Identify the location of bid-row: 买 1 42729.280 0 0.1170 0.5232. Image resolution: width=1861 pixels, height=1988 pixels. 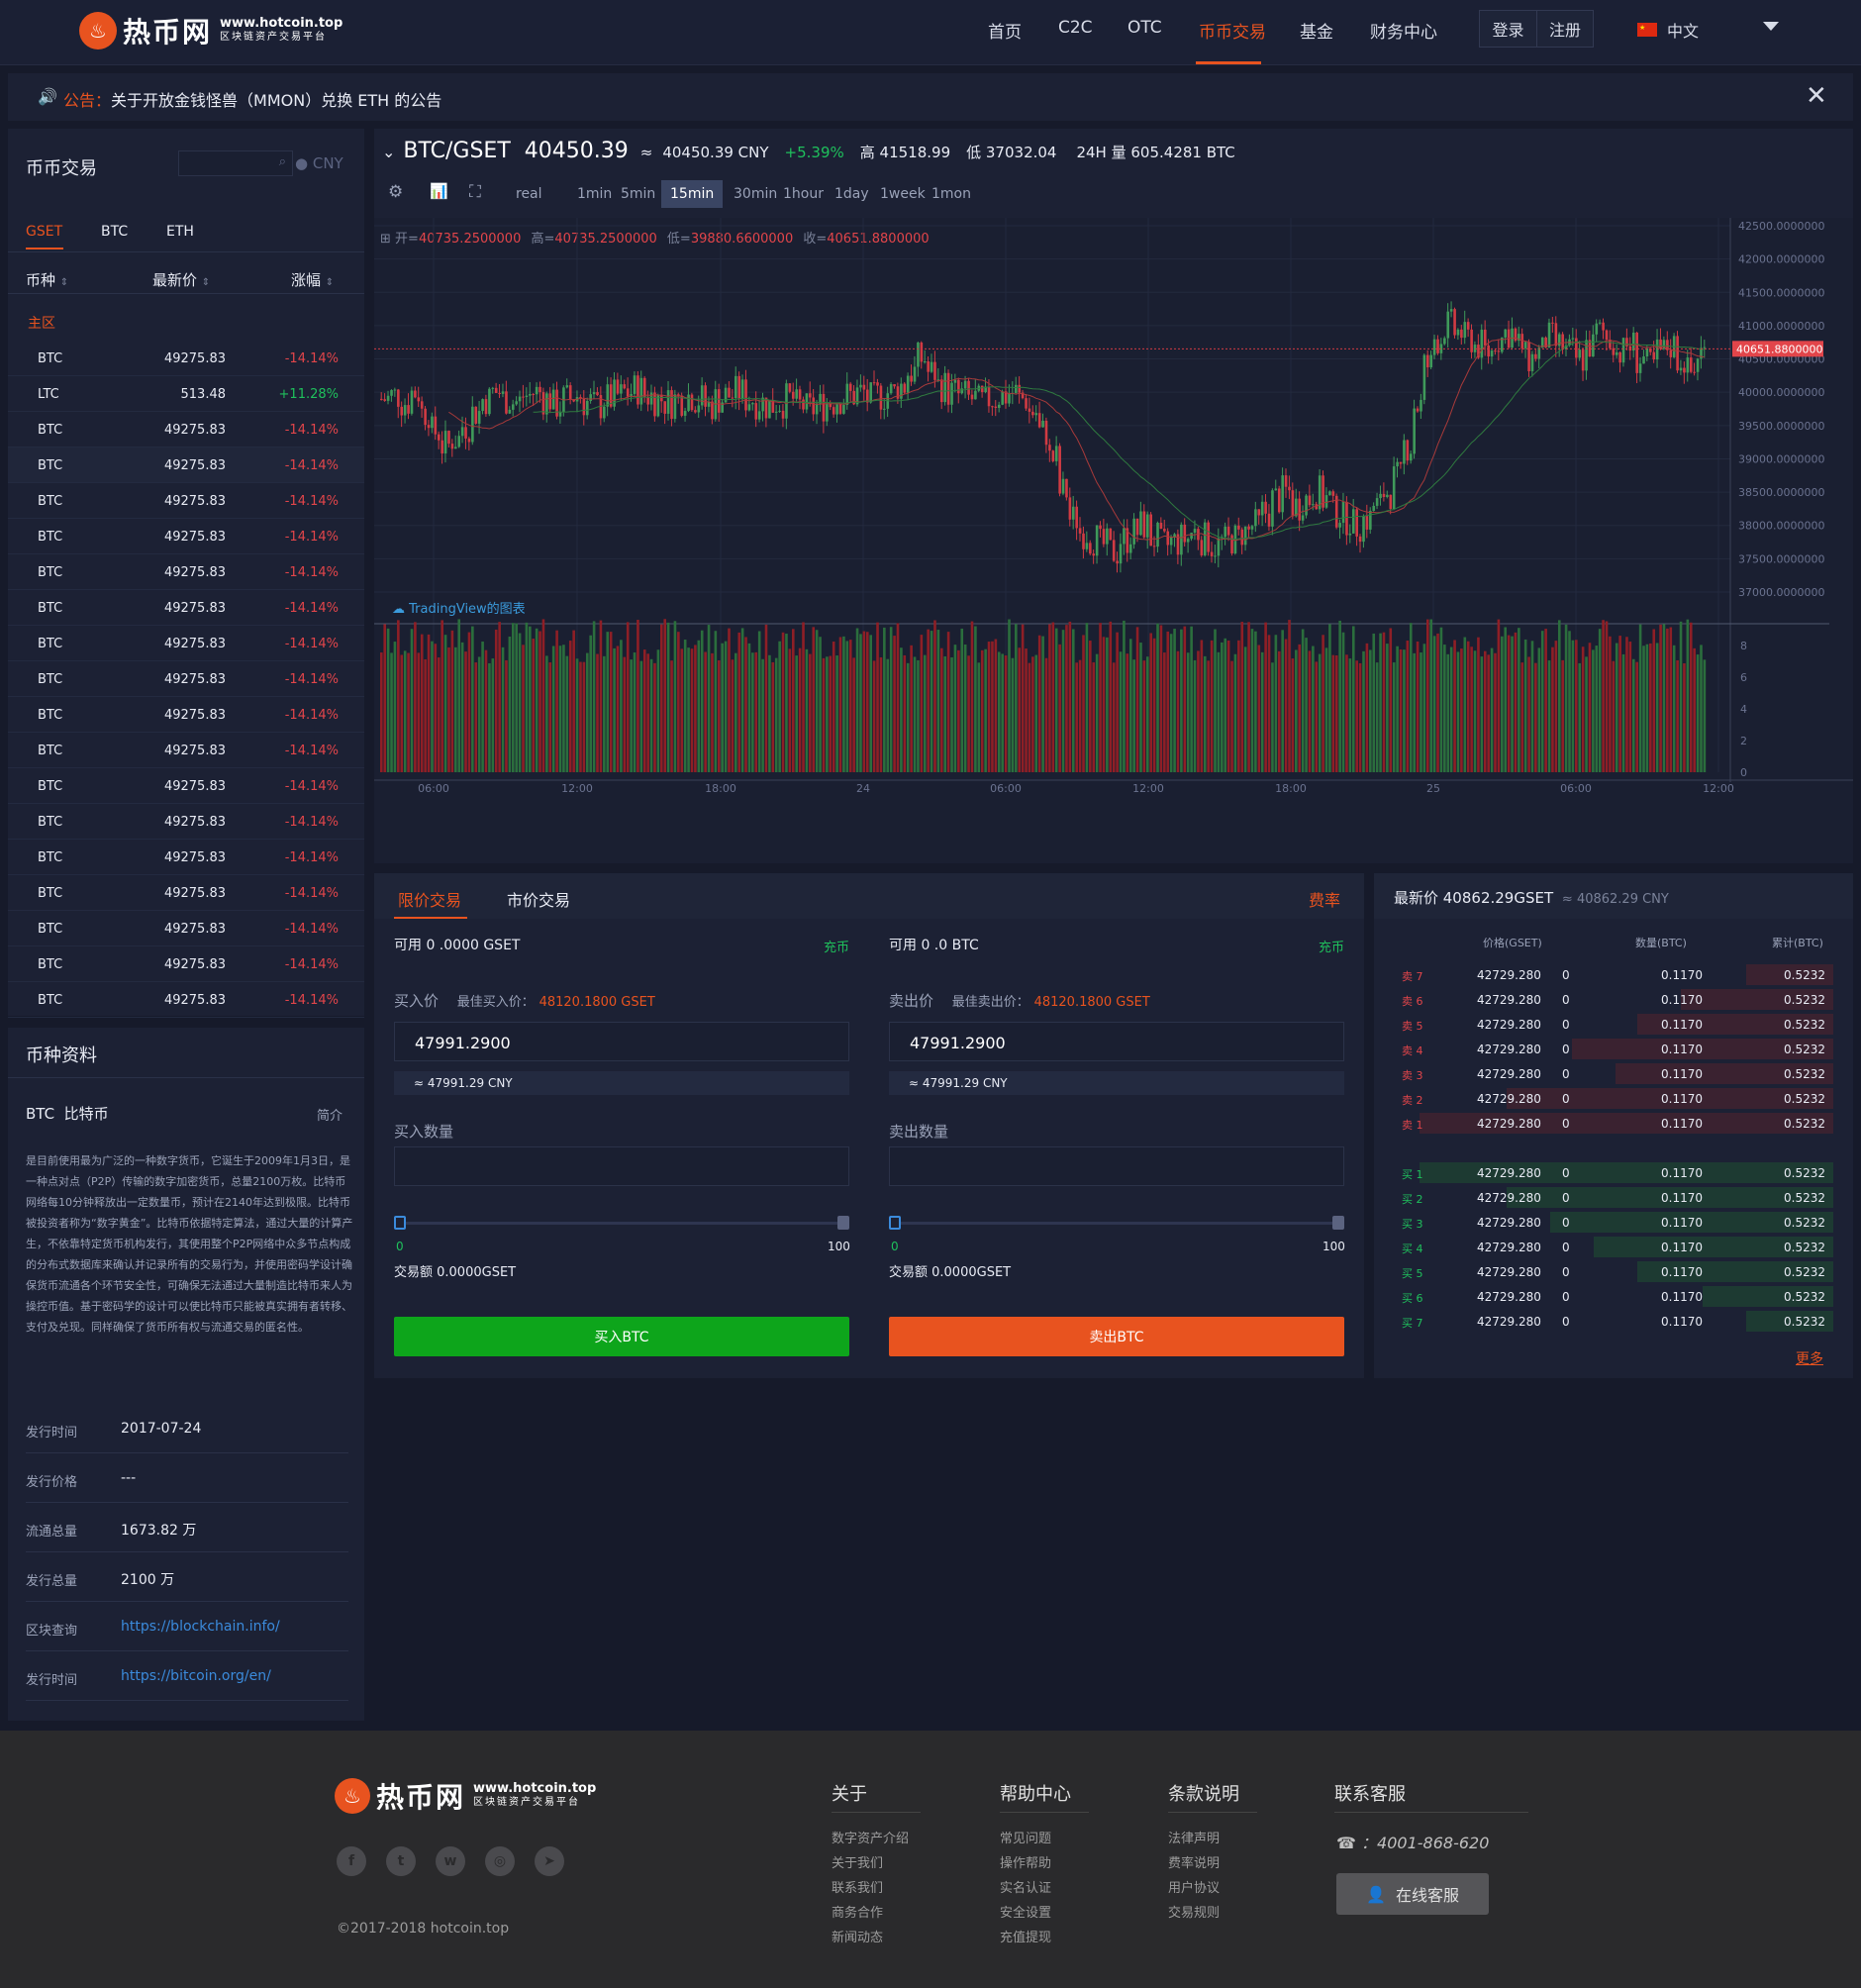
(1613, 1172).